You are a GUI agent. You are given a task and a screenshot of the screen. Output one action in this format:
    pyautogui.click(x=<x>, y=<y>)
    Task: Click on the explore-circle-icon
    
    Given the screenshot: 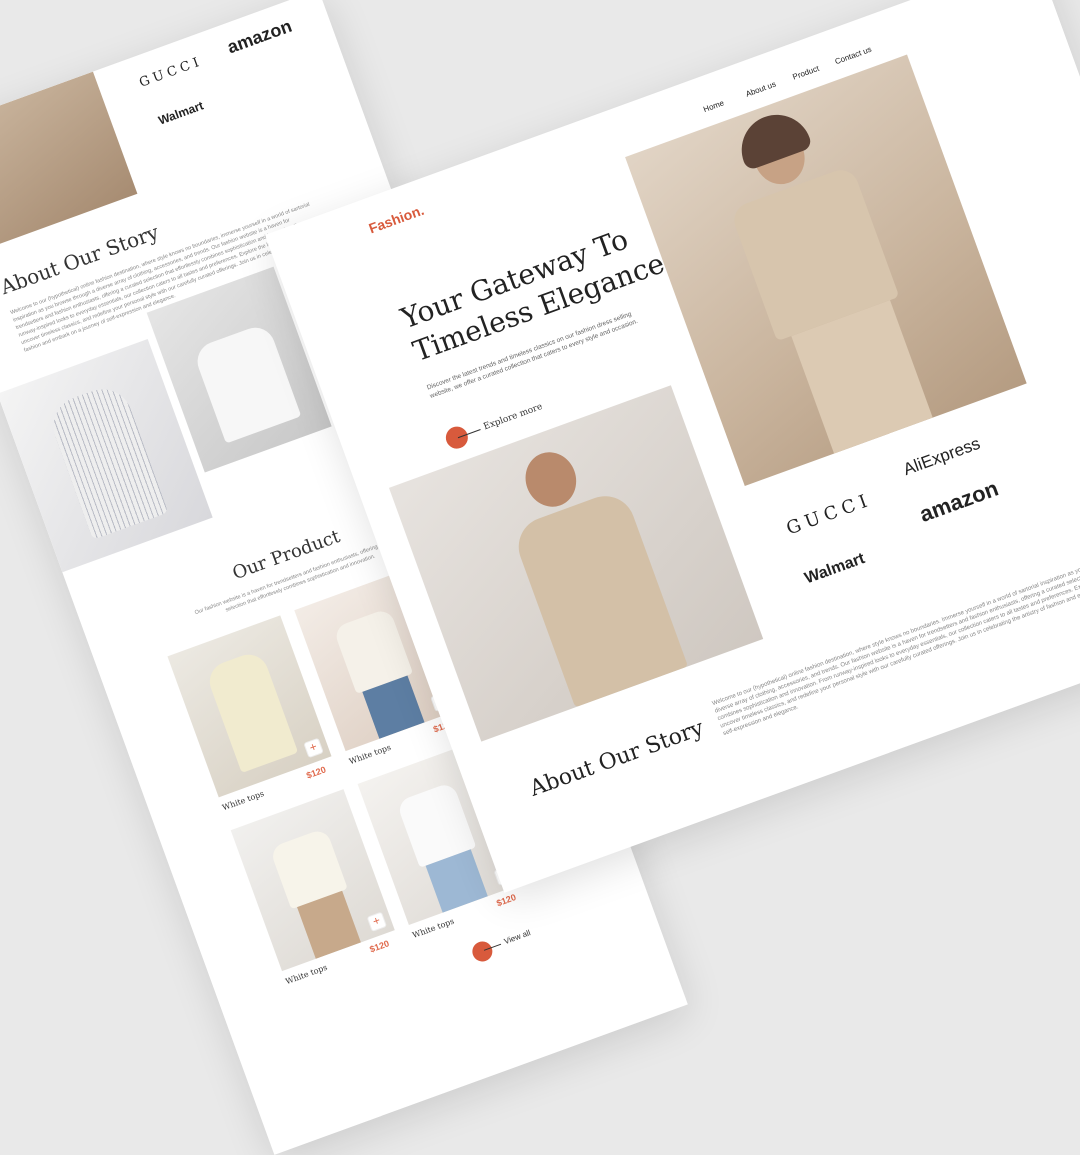 What is the action you would take?
    pyautogui.click(x=456, y=437)
    